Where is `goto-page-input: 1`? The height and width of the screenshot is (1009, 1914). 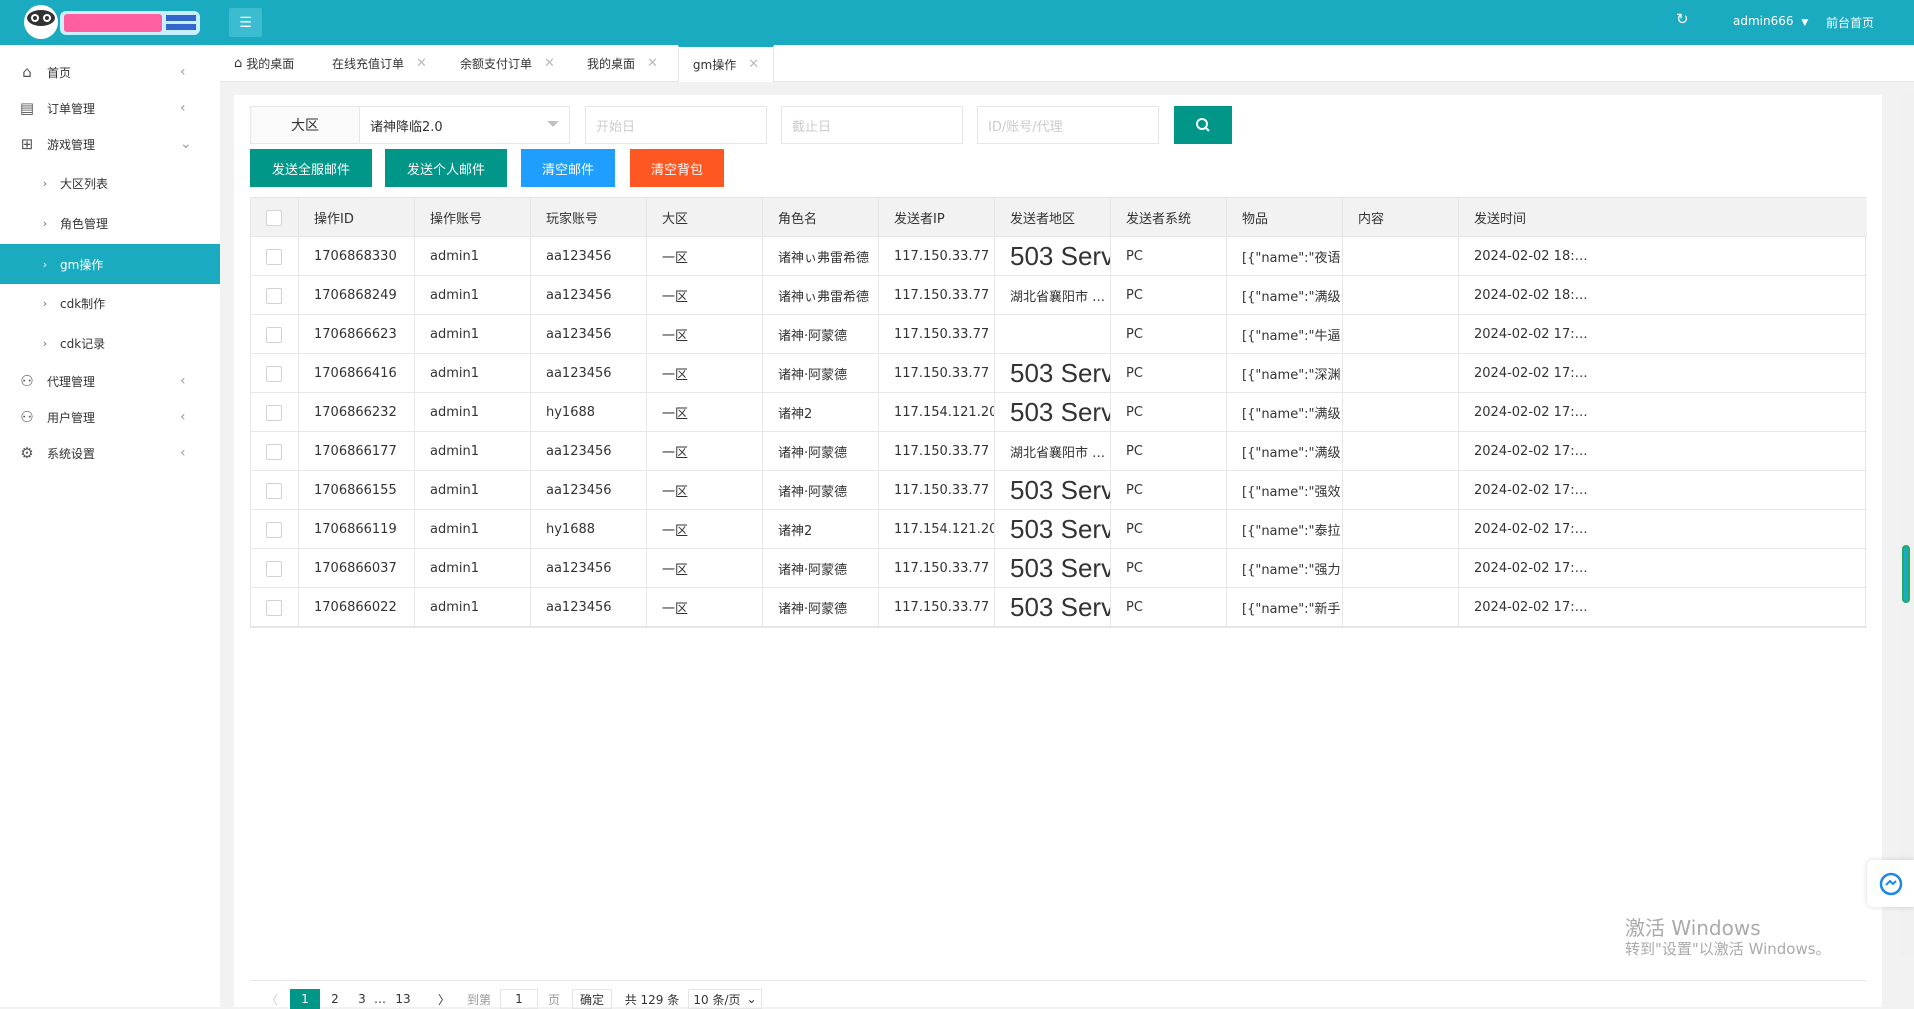 goto-page-input: 1 is located at coordinates (519, 999).